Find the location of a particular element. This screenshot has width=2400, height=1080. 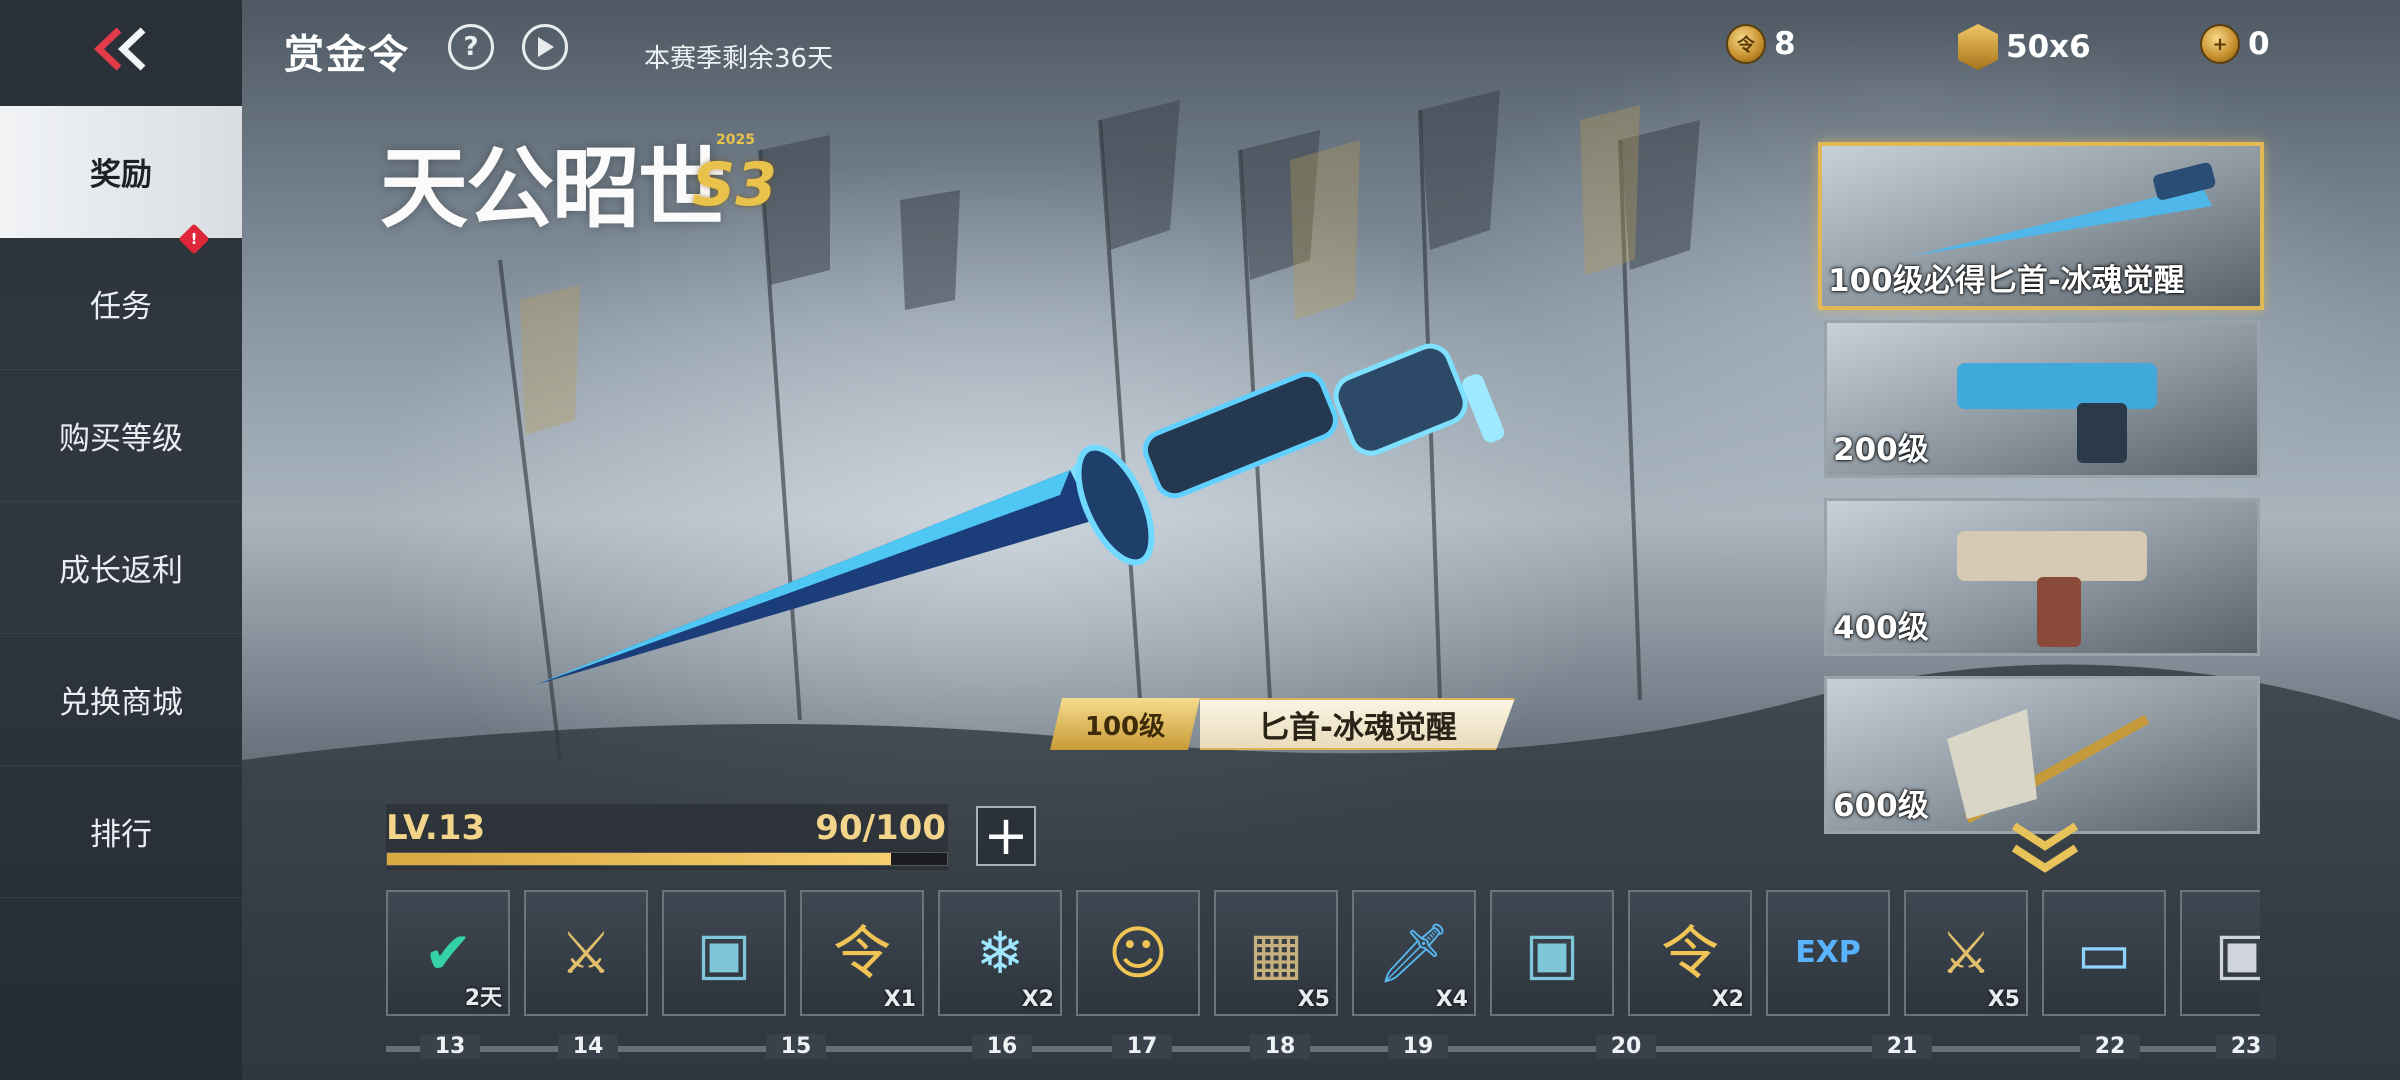

dagger-artwork is located at coordinates (1020, 514).